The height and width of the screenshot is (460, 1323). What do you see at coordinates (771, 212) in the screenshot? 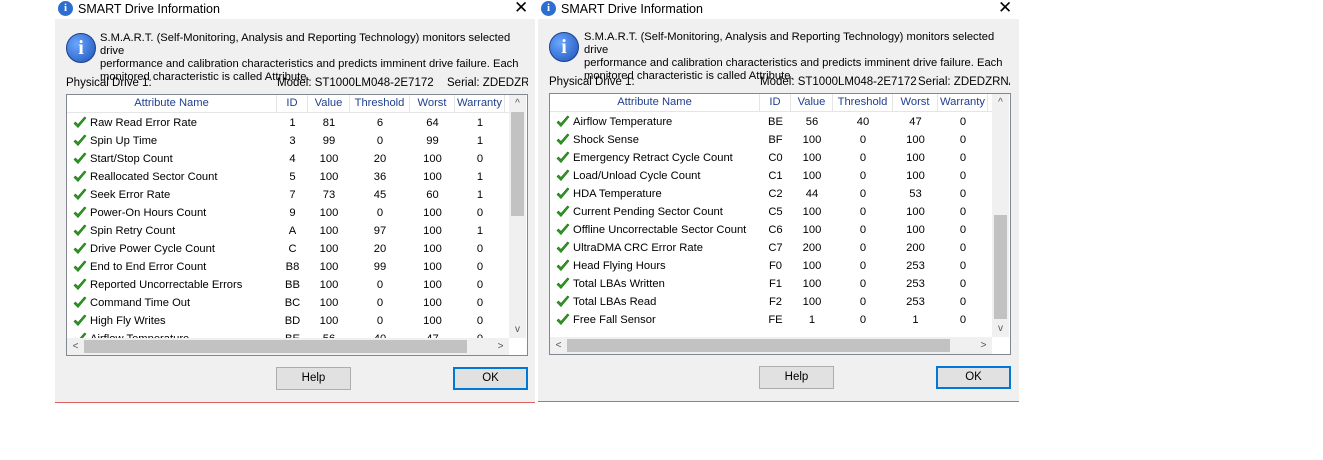
I see `table-row: Current Pending Sector Count C5 100 0 100 0` at bounding box center [771, 212].